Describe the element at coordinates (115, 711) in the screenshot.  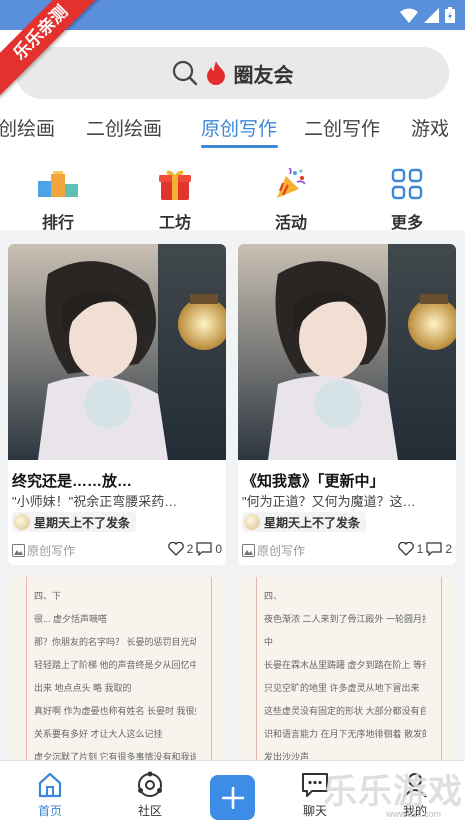
I see `manuscript-line: 真好啊 作为虚晏也称有姓名 长晏时 我很好吾` at that location.